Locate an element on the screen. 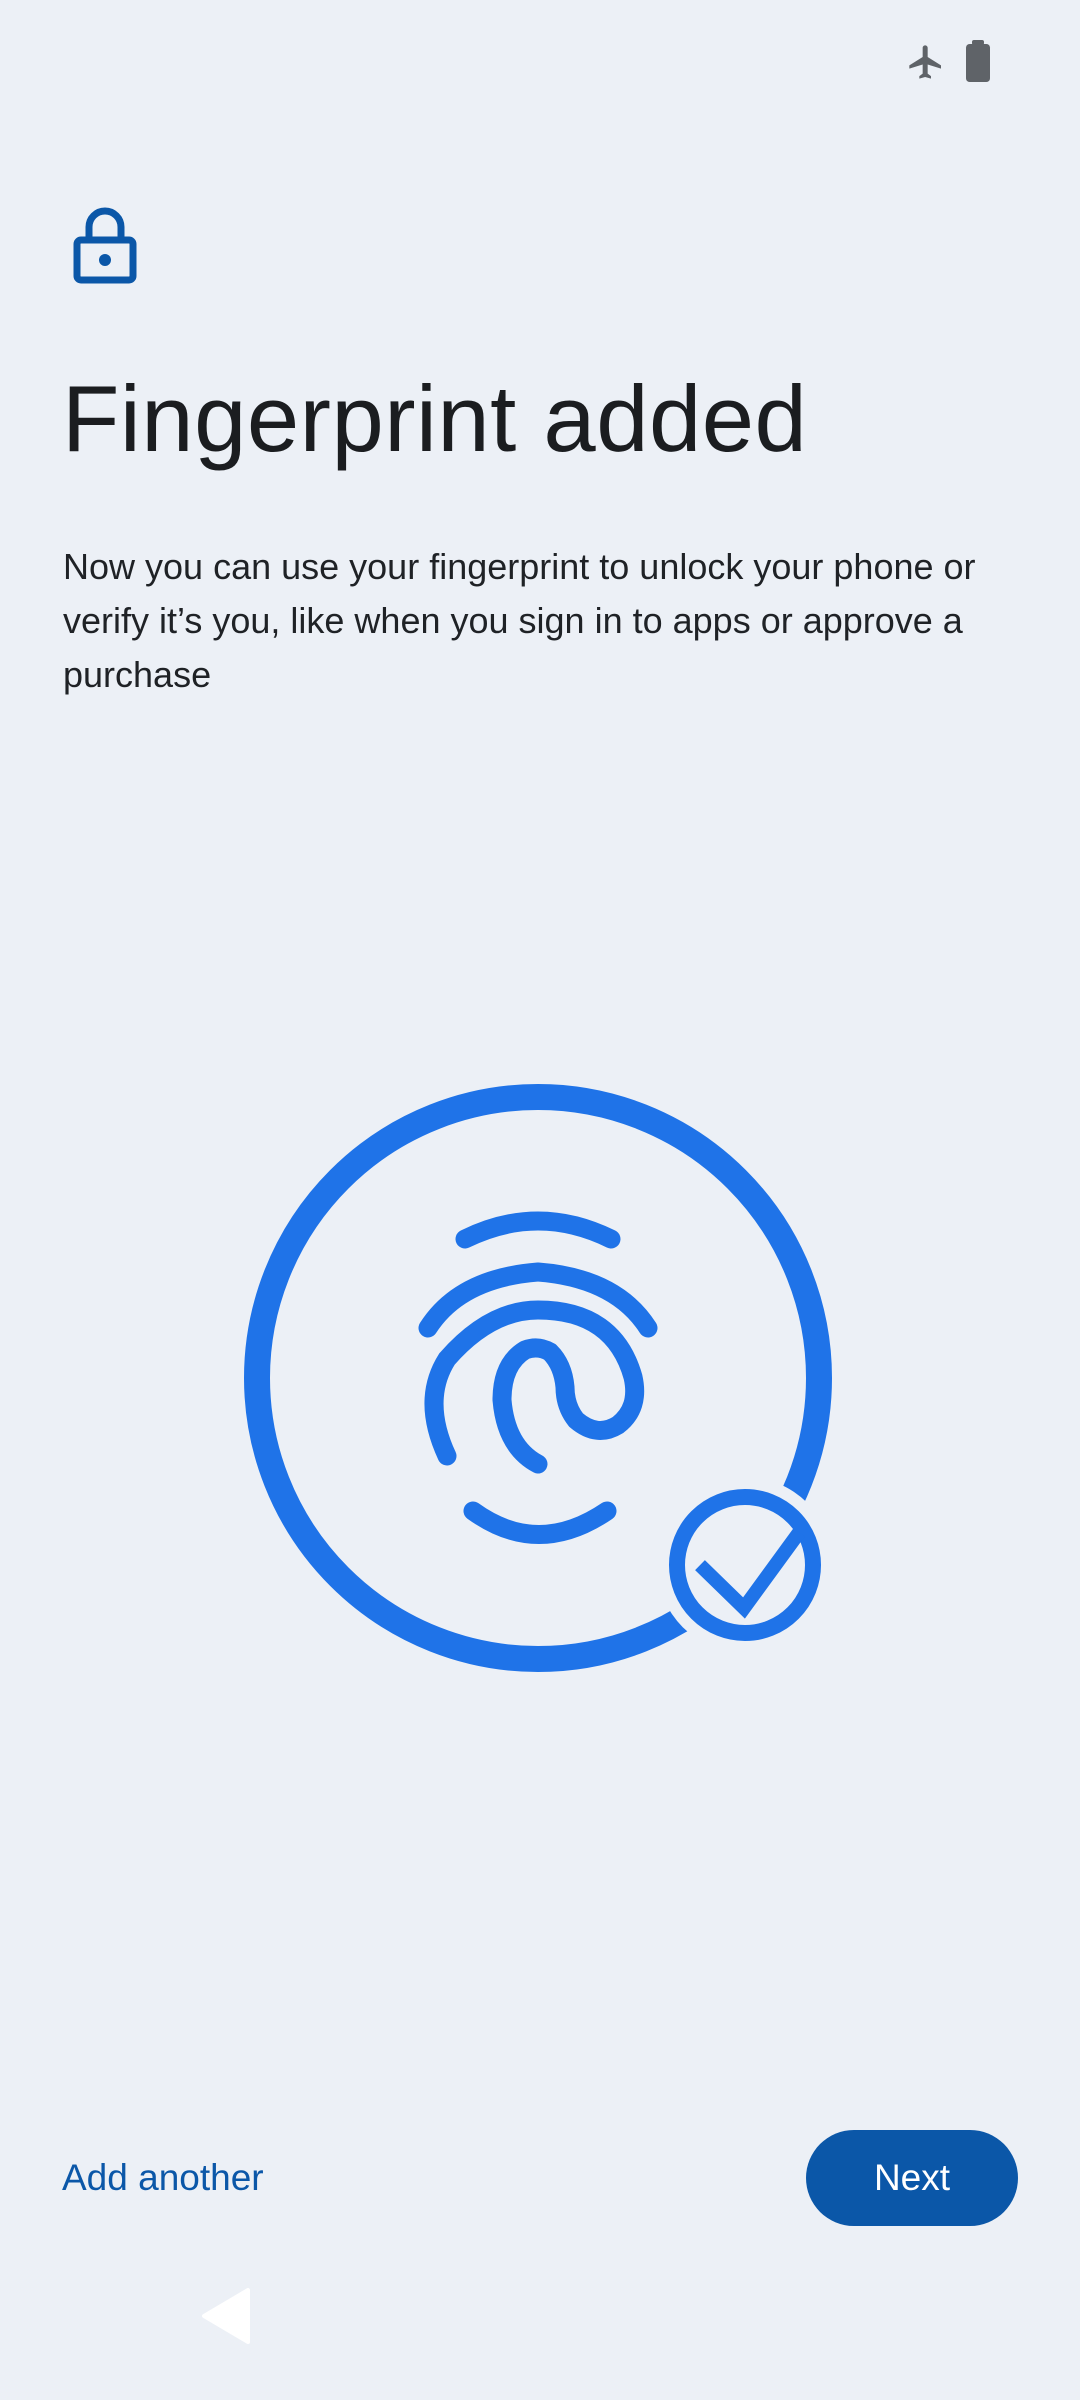 Image resolution: width=1080 pixels, height=2400 pixels. fingerprint-icon is located at coordinates (538, 1377).